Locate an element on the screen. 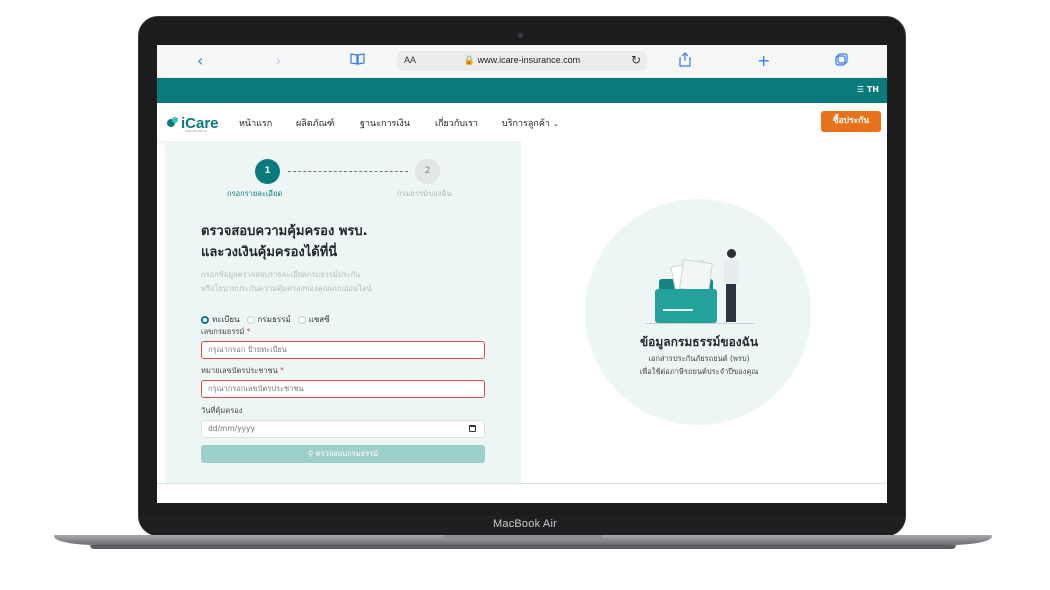  person-illustration-legs is located at coordinates (731, 303).